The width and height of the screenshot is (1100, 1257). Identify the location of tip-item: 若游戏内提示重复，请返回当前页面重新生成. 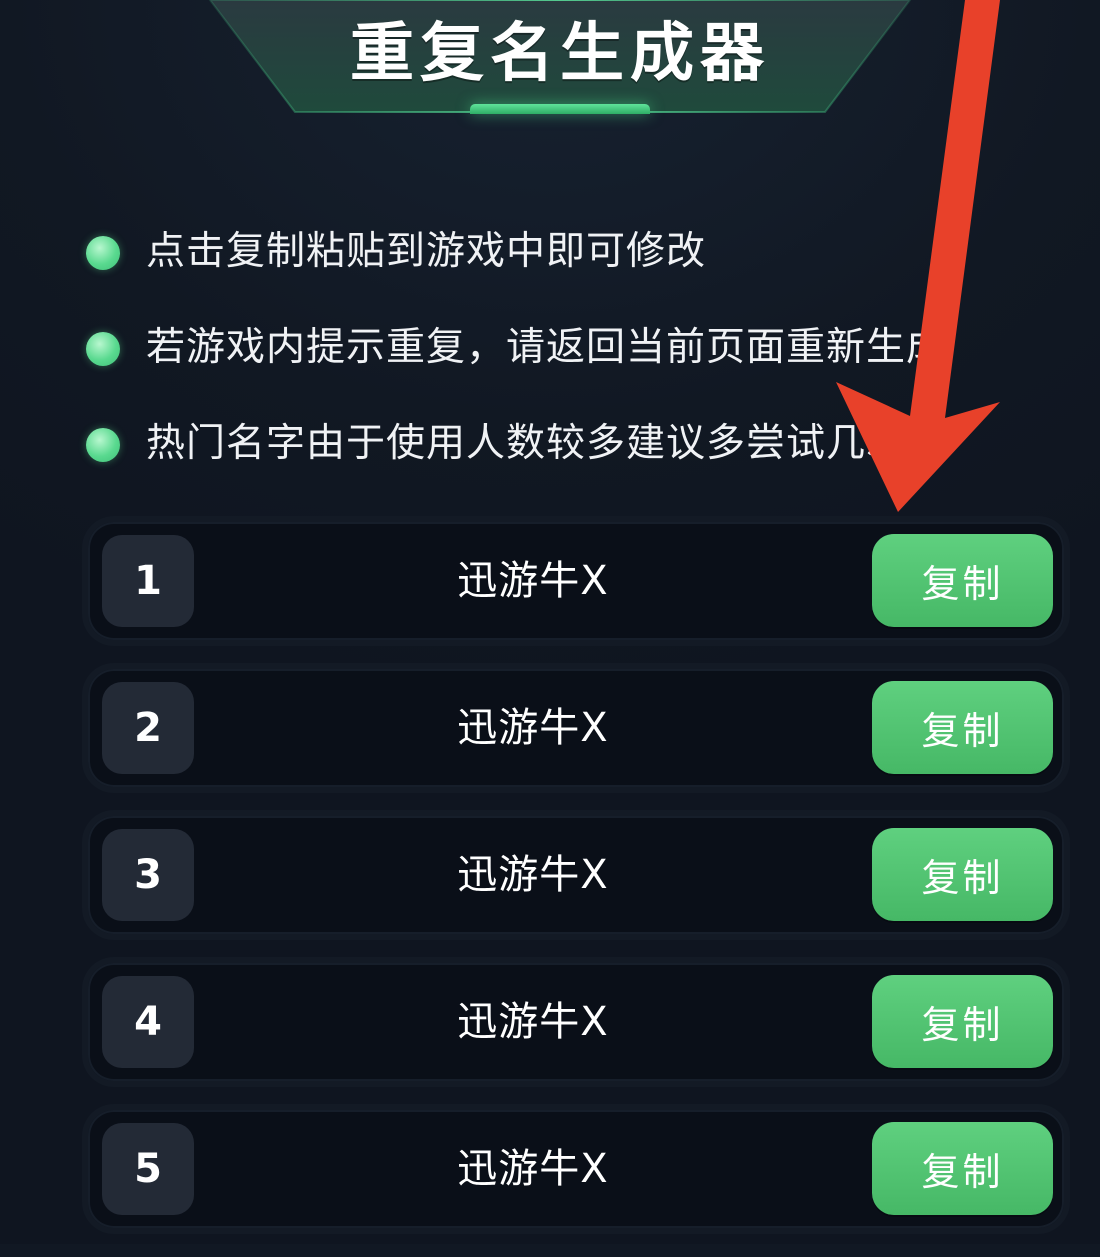
(566, 366).